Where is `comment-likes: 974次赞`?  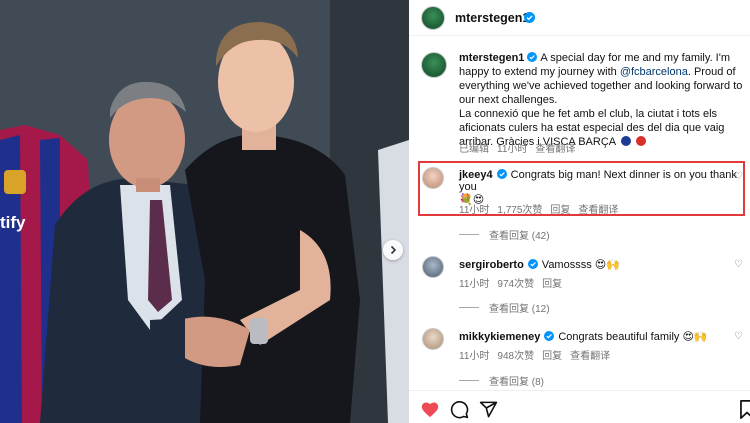
comment-likes: 974次赞 is located at coordinates (515, 284).